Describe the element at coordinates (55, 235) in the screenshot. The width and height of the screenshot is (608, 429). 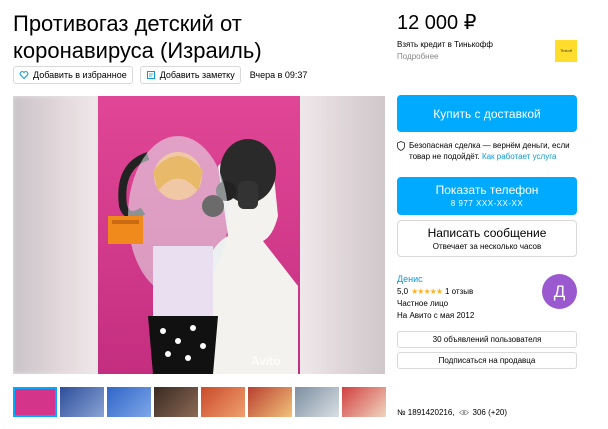
I see `previous-photo-preview` at that location.